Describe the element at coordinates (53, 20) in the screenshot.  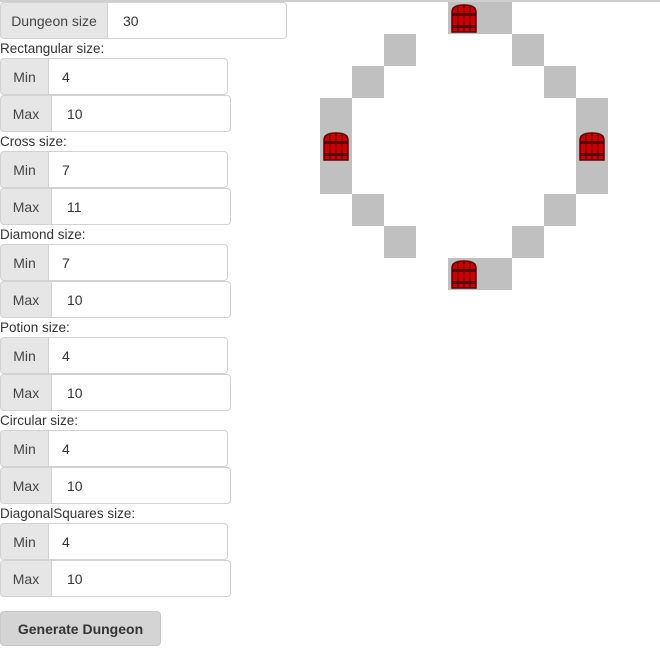
I see `dungeon-size-label: Dungeon size` at that location.